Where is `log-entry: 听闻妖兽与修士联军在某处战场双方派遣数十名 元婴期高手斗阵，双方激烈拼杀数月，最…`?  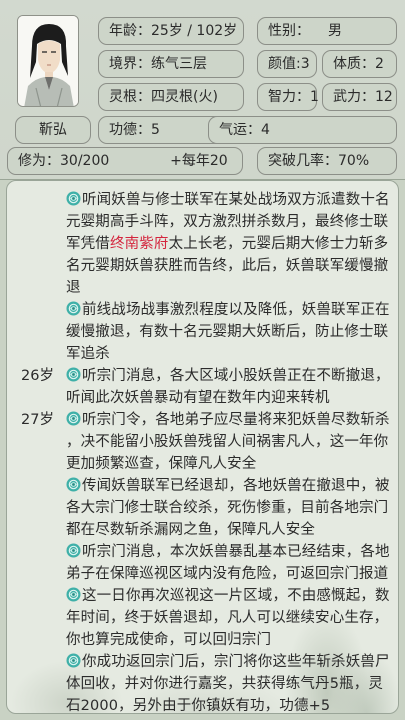
log-entry: 听闻妖兽与修士联军在某处战场双方派遣数十名 元婴期高手斗阵，双方激烈拼杀数月，最… is located at coordinates (230, 244).